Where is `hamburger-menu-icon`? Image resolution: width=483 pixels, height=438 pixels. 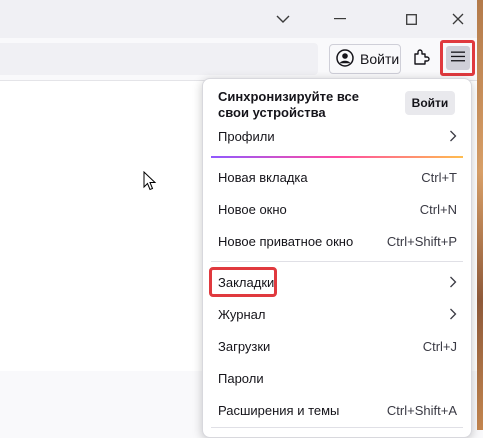
hamburger-menu-icon is located at coordinates (457, 58).